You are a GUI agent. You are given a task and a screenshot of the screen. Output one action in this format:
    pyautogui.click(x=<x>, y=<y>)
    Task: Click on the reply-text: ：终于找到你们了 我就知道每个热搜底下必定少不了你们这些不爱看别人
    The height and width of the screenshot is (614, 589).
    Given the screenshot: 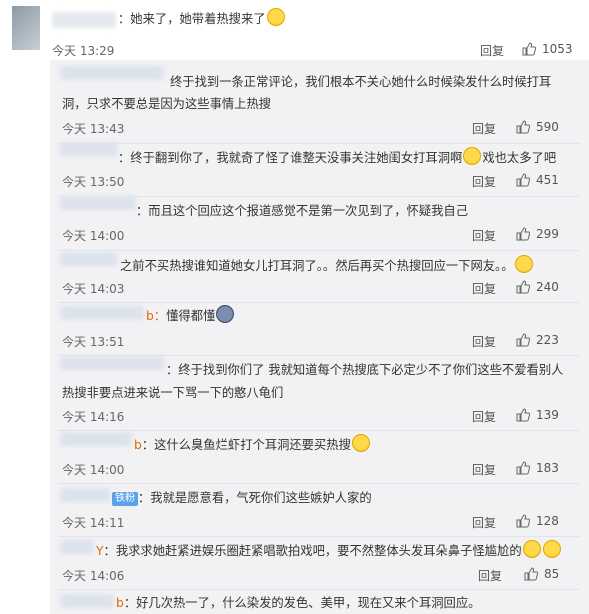 What is the action you would take?
    pyautogui.click(x=365, y=370)
    